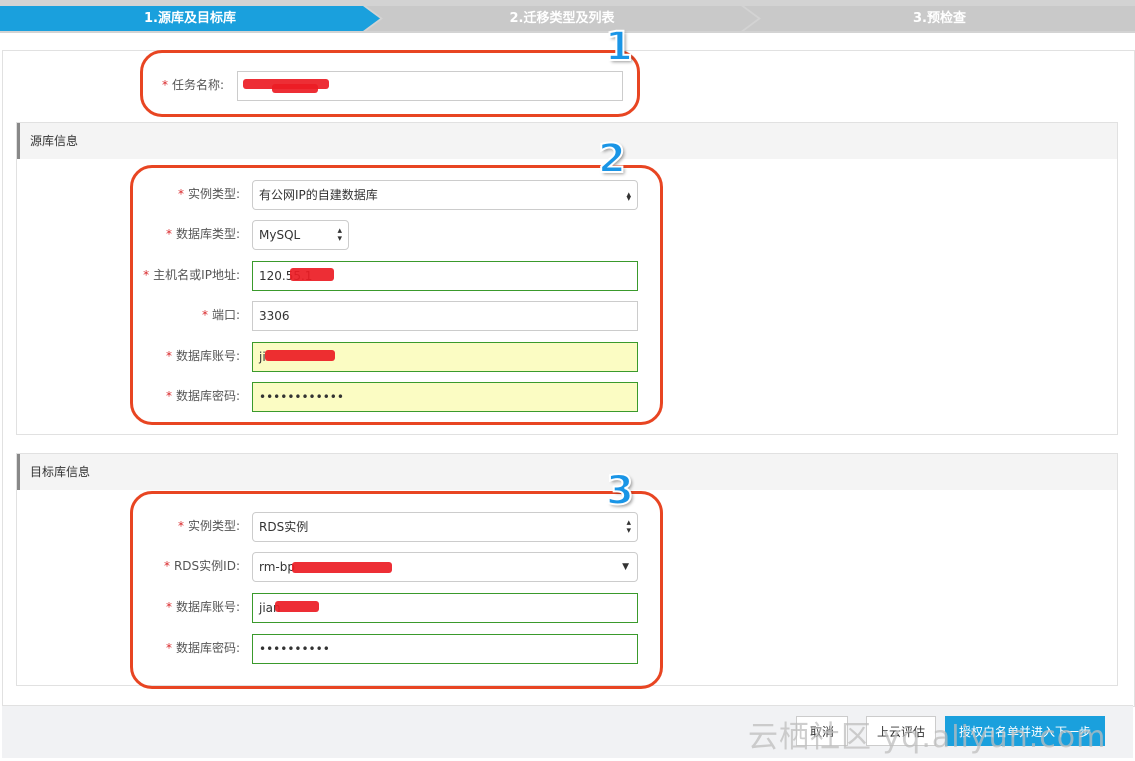 The image size is (1135, 761). Describe the element at coordinates (619, 47) in the screenshot. I see `annotation-number-1: 1` at that location.